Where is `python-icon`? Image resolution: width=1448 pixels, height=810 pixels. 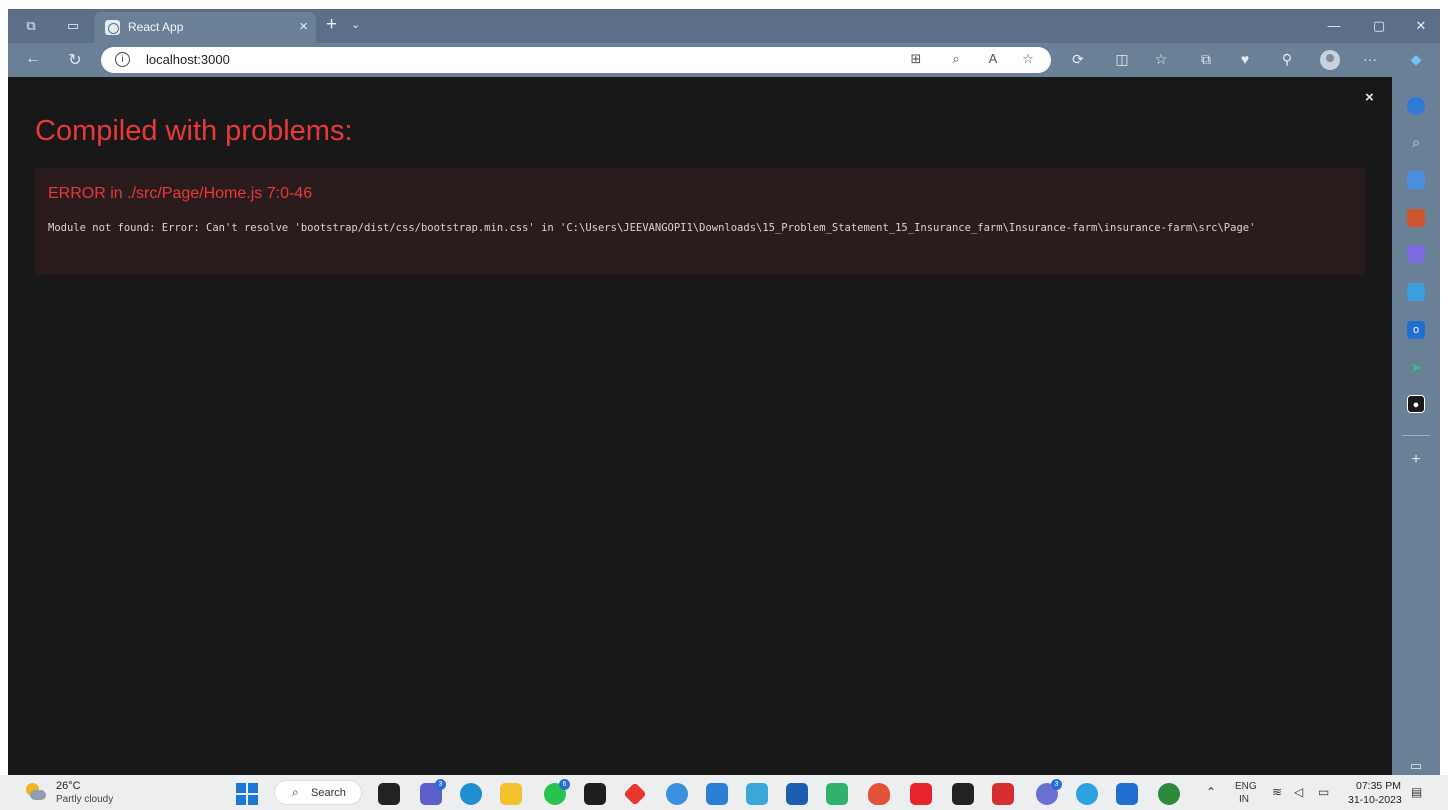
python-icon is located at coordinates (677, 794).